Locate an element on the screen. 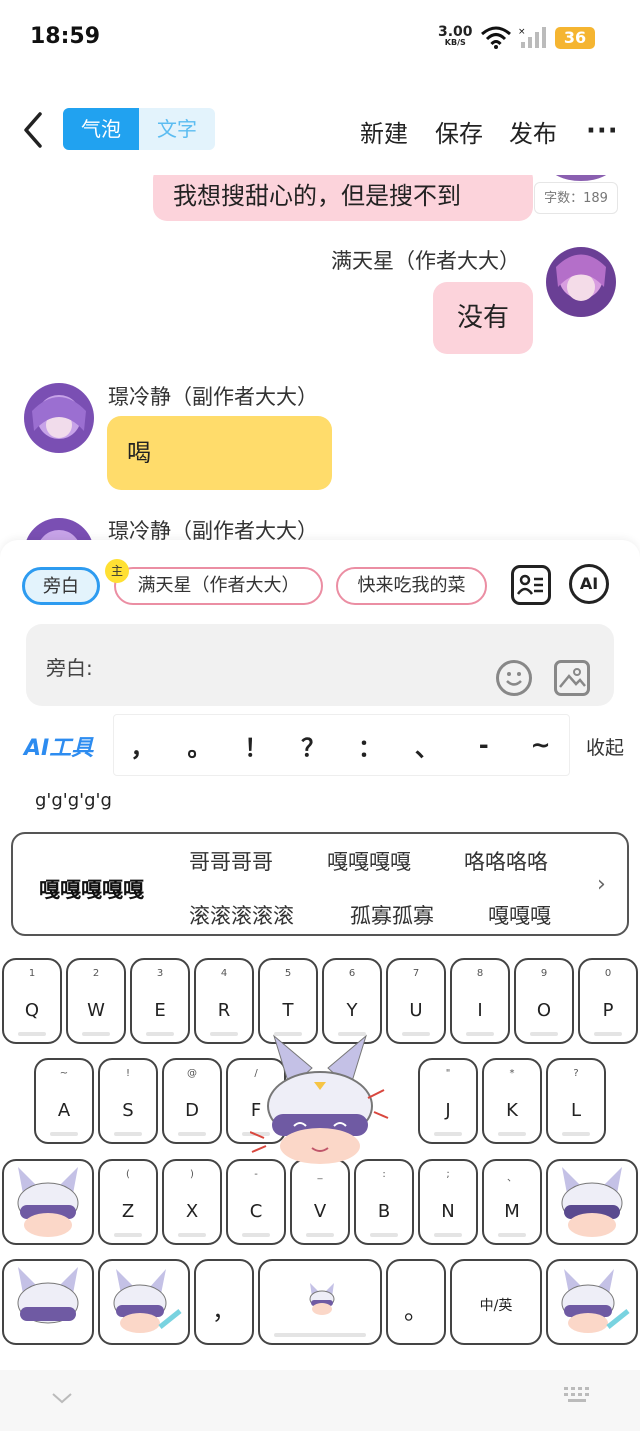  key-label: S is located at coordinates (128, 1110).